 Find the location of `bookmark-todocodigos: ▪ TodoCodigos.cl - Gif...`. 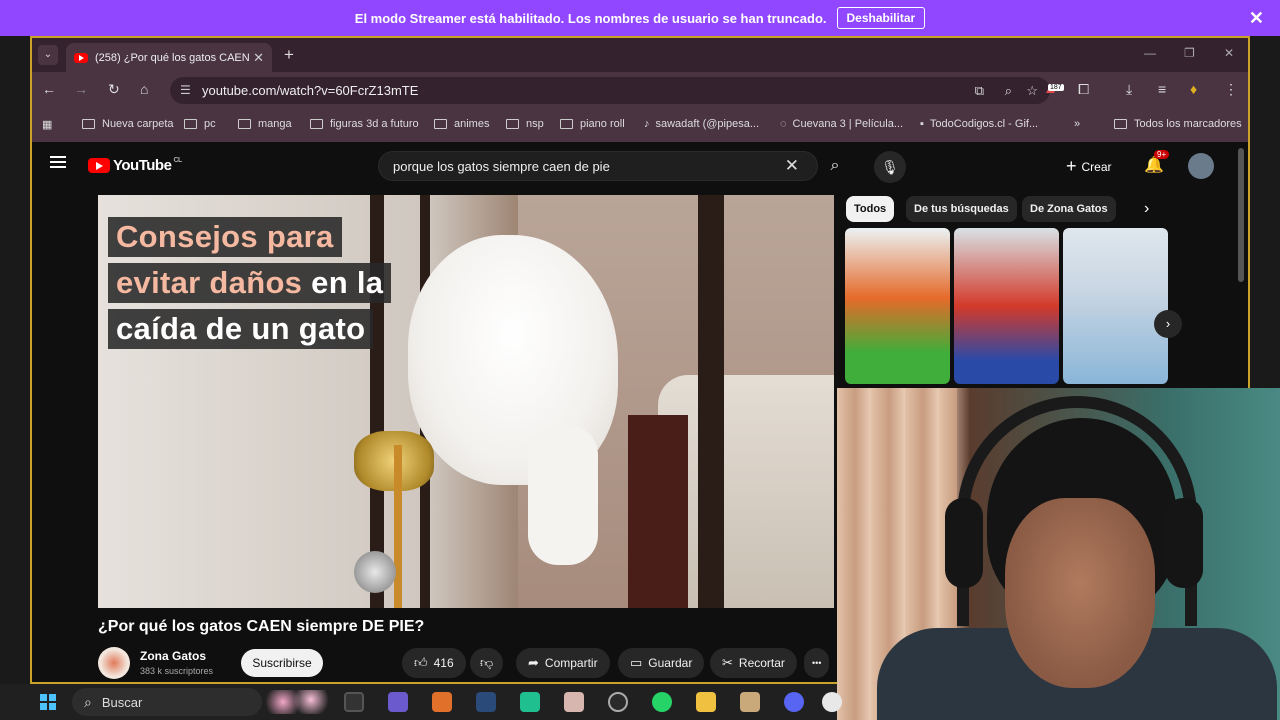

bookmark-todocodigos: ▪ TodoCodigos.cl - Gif... is located at coordinates (979, 124).